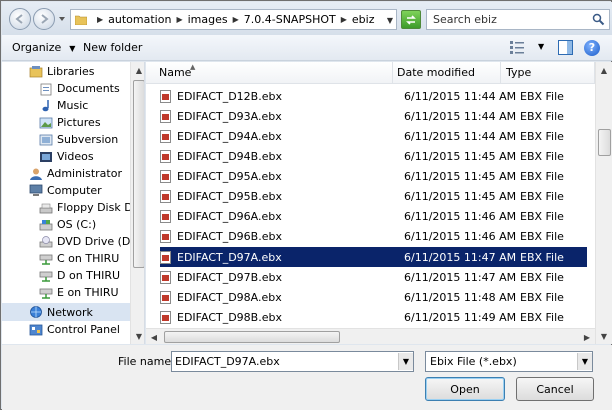  Describe the element at coordinates (229, 257) in the screenshot. I see `file-name: EDIFACT_D97A.ebx` at that location.